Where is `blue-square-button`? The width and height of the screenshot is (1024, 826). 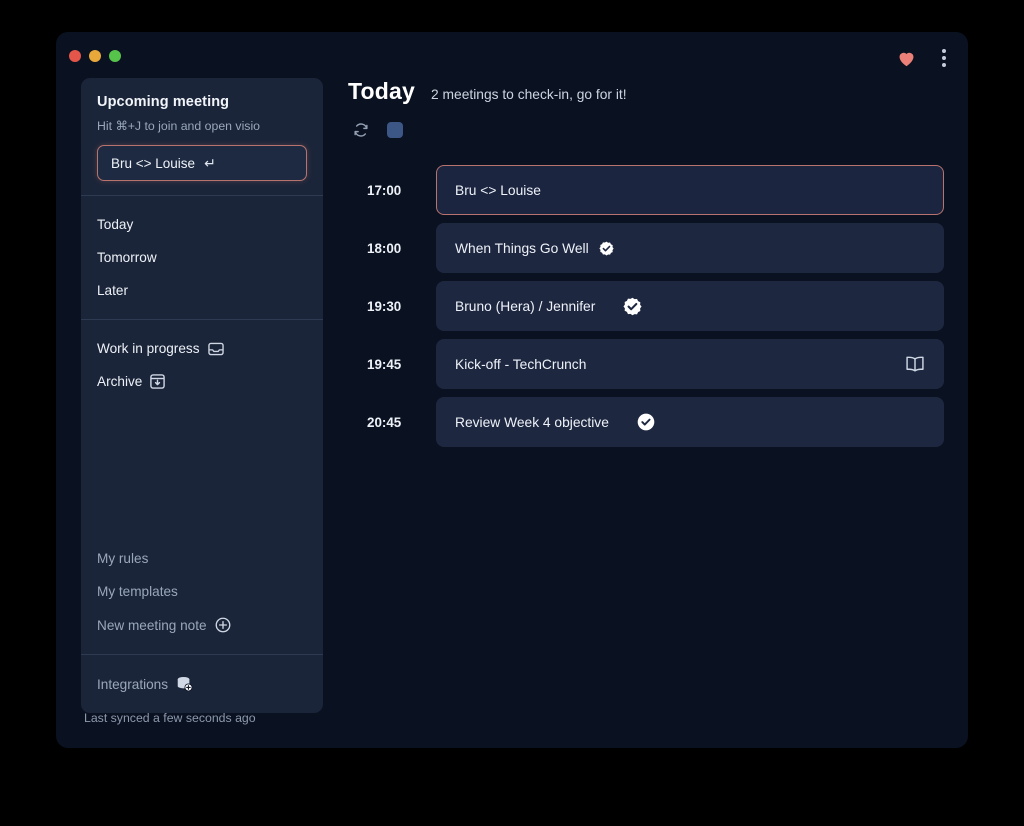 blue-square-button is located at coordinates (395, 130).